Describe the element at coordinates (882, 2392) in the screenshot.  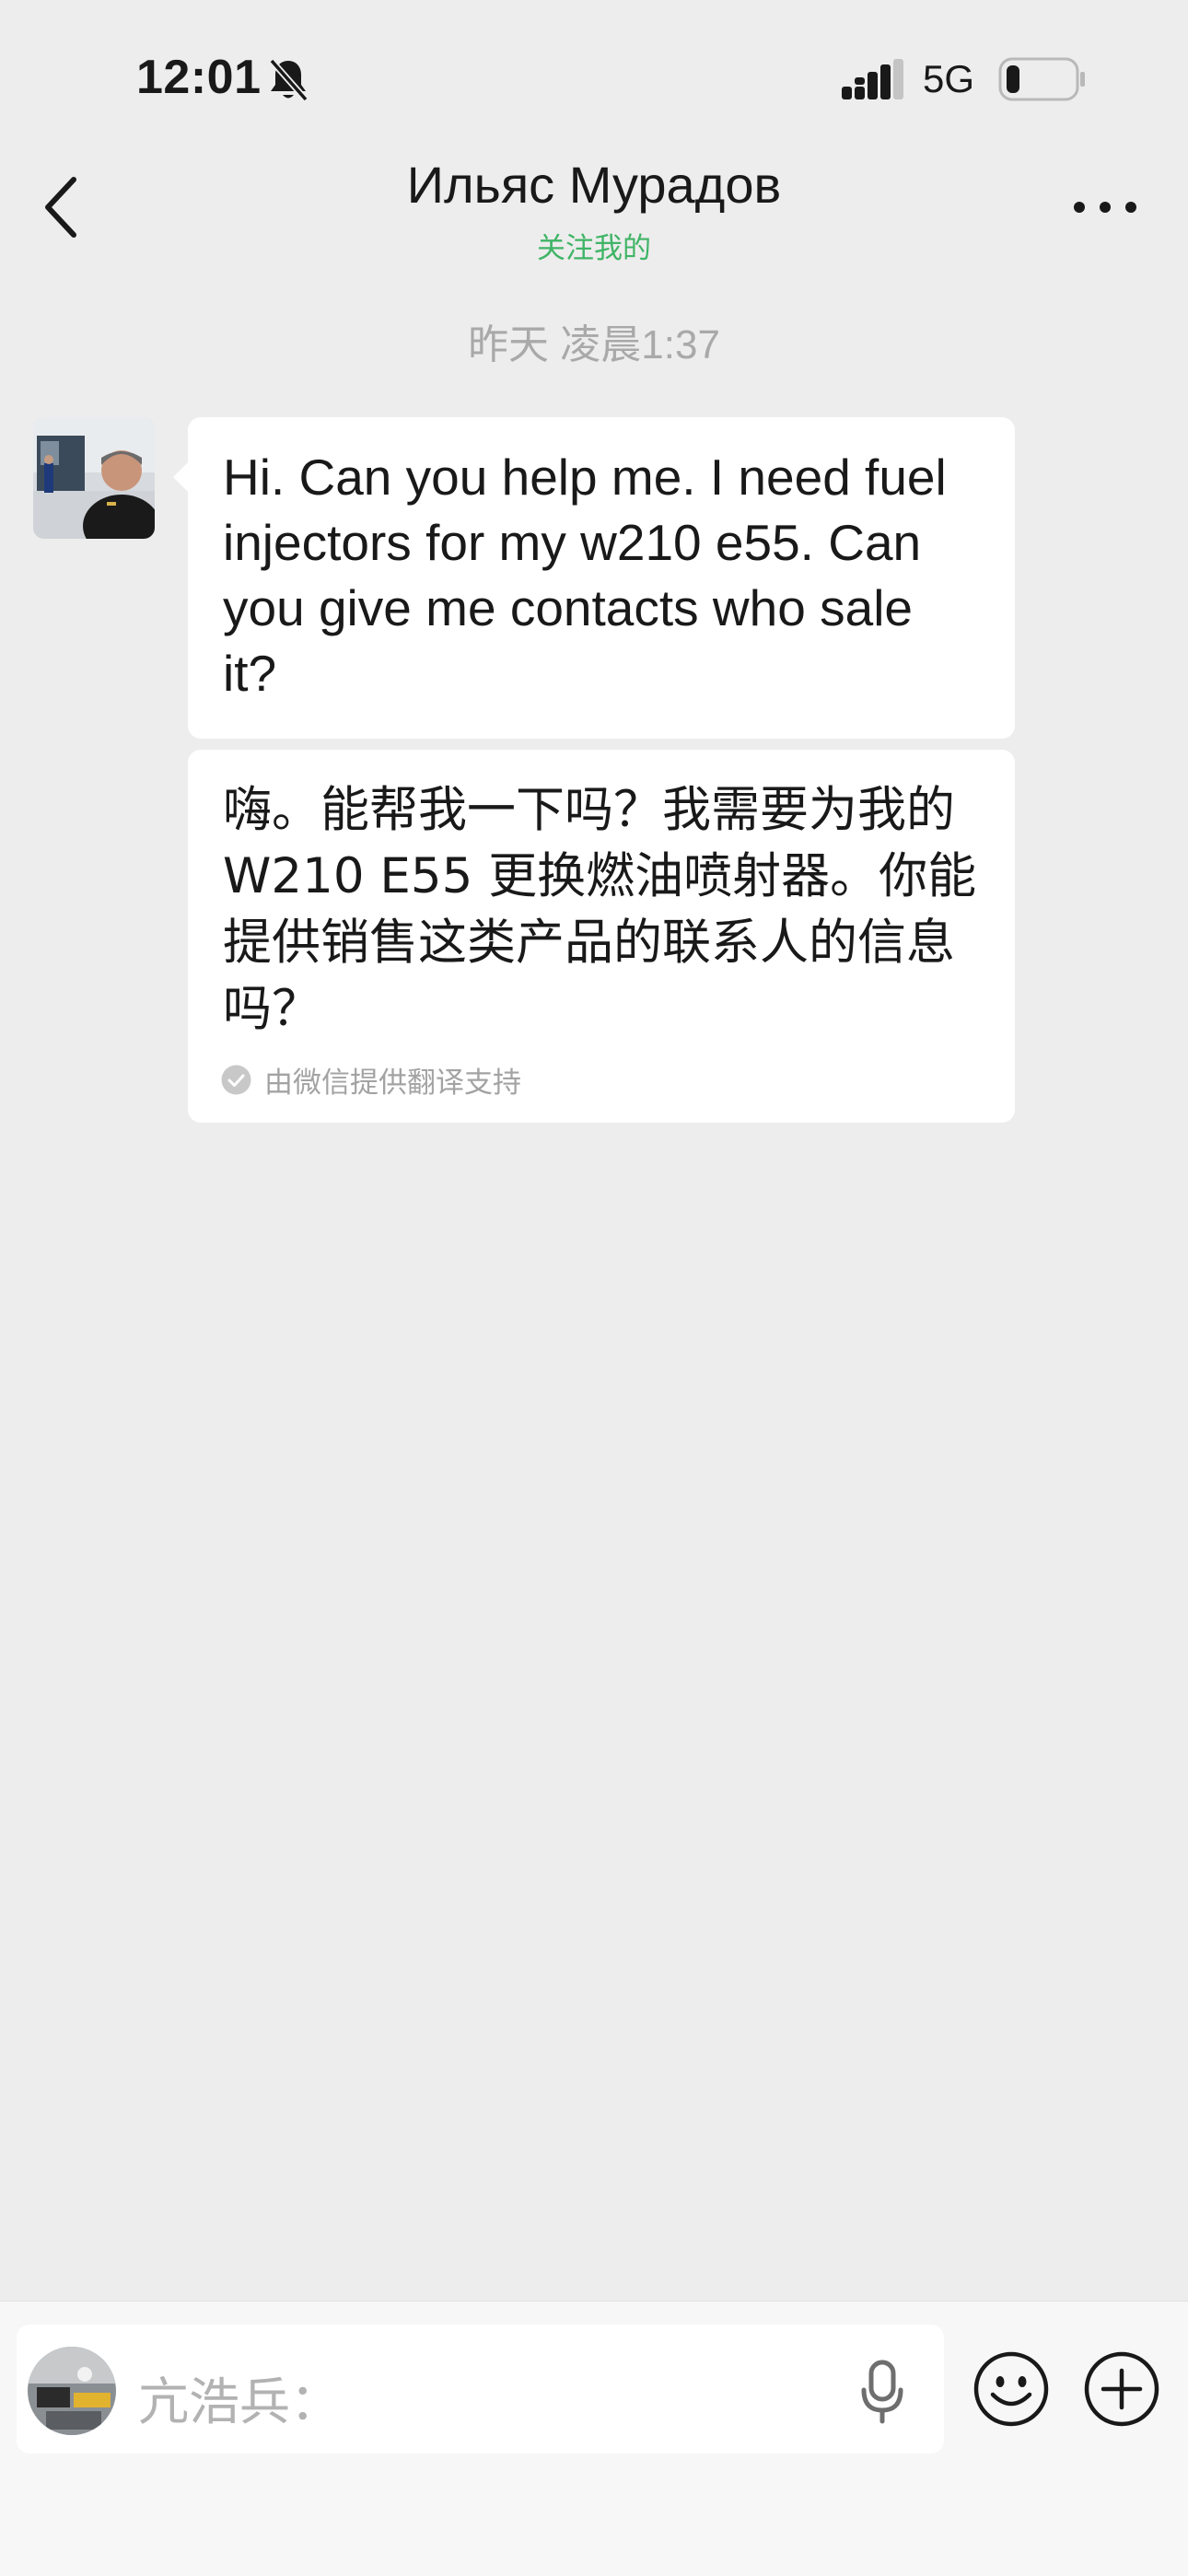
I see `microphone-icon` at that location.